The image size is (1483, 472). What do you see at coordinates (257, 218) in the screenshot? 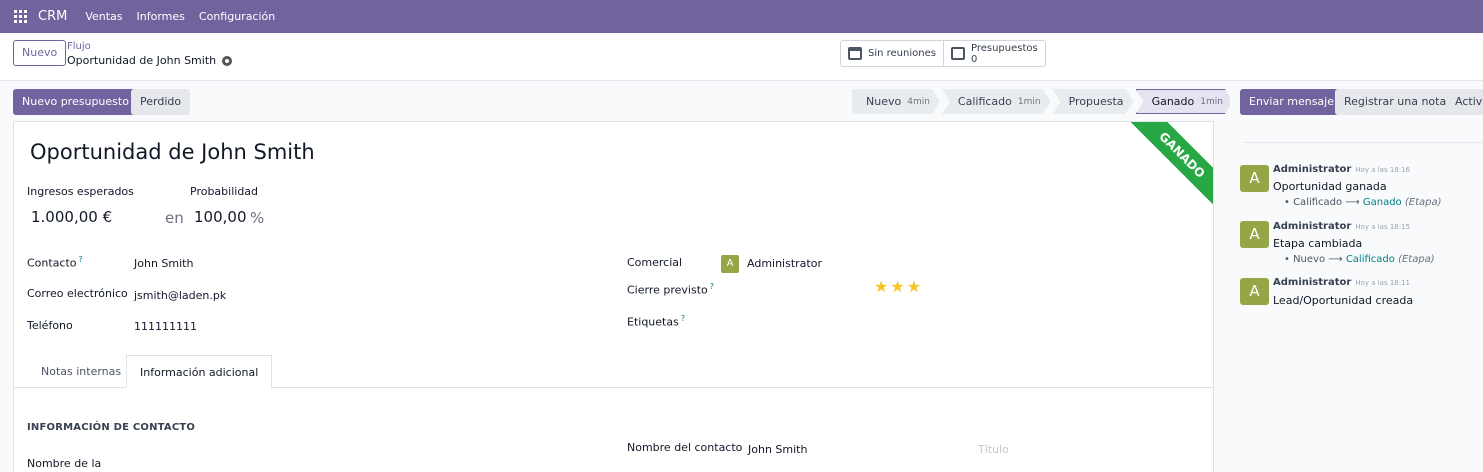
I see `probability-unit: %` at bounding box center [257, 218].